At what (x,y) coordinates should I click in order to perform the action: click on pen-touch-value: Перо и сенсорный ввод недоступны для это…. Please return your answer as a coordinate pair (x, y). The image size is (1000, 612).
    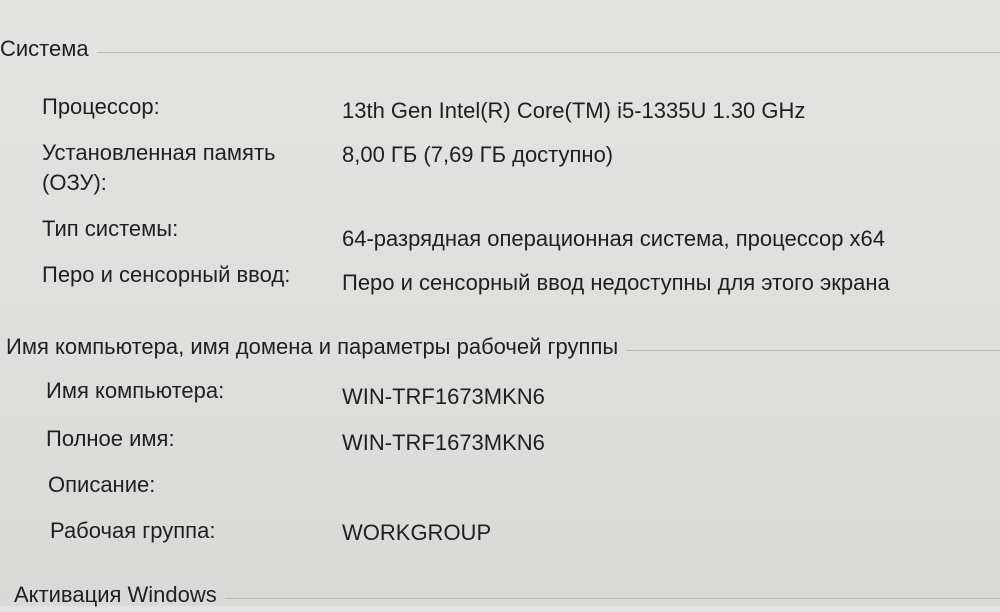
    Looking at the image, I should click on (616, 282).